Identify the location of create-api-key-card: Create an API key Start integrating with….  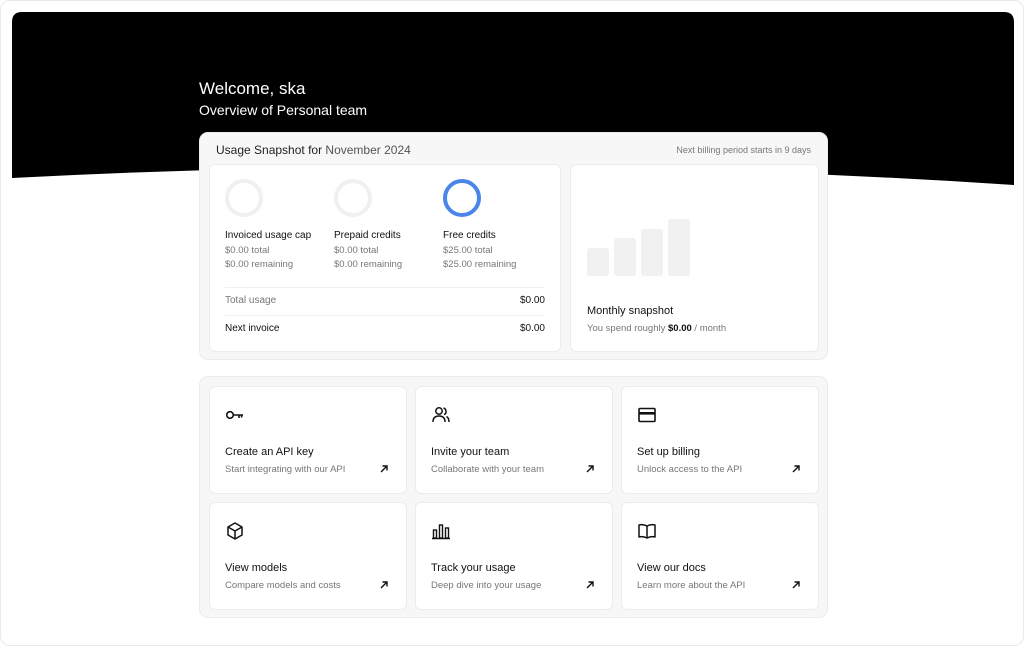
(308, 440).